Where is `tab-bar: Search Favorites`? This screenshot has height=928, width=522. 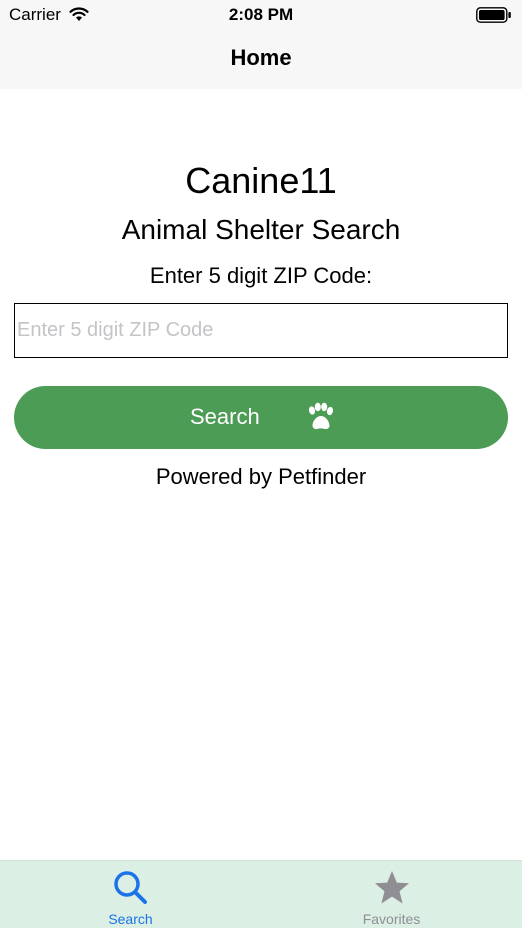 tab-bar: Search Favorites is located at coordinates (261, 894).